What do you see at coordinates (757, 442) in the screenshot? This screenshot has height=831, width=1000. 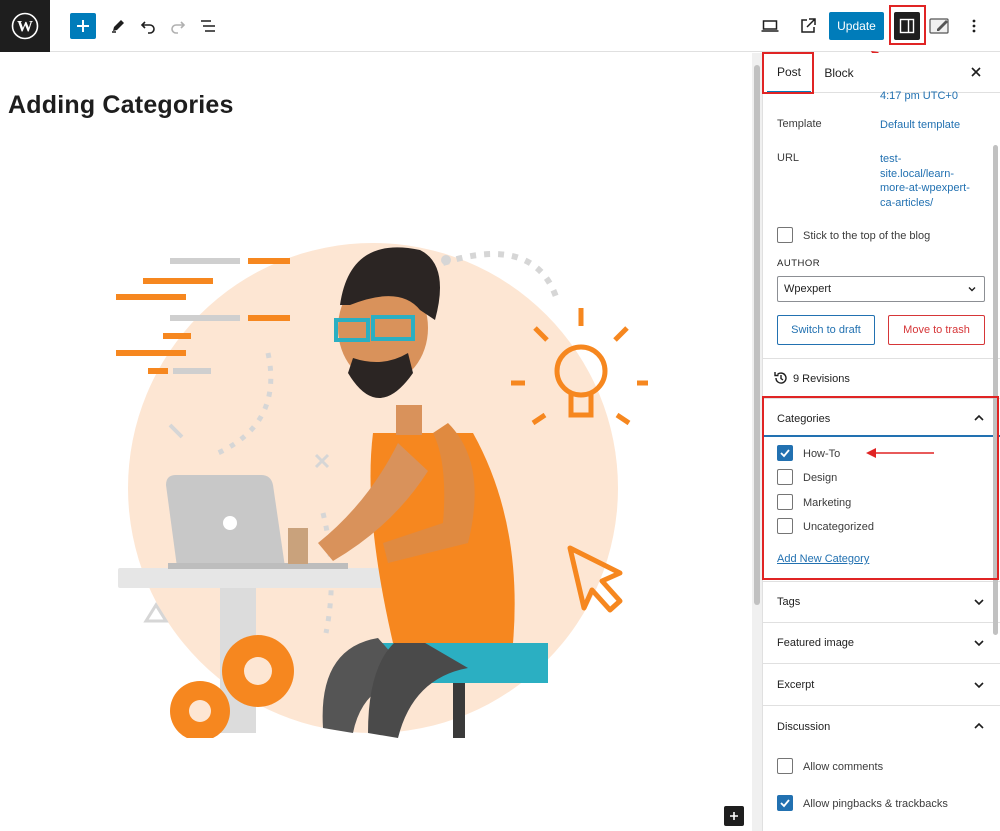 I see `canvas-scrollbar` at bounding box center [757, 442].